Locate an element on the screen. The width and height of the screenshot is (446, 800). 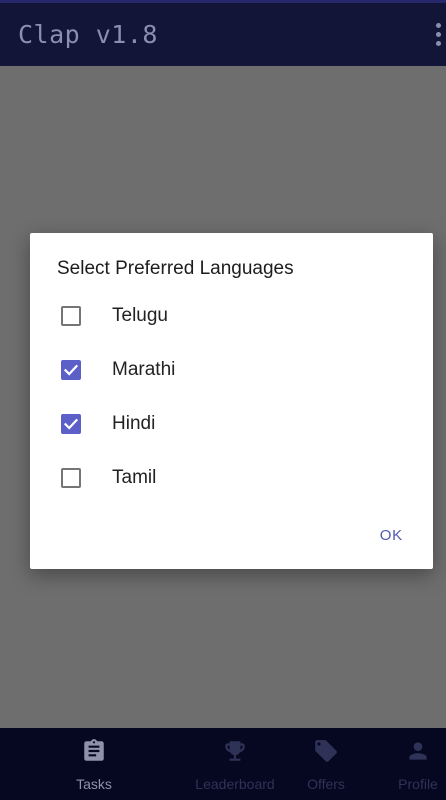
option-label: Hindi is located at coordinates (134, 423).